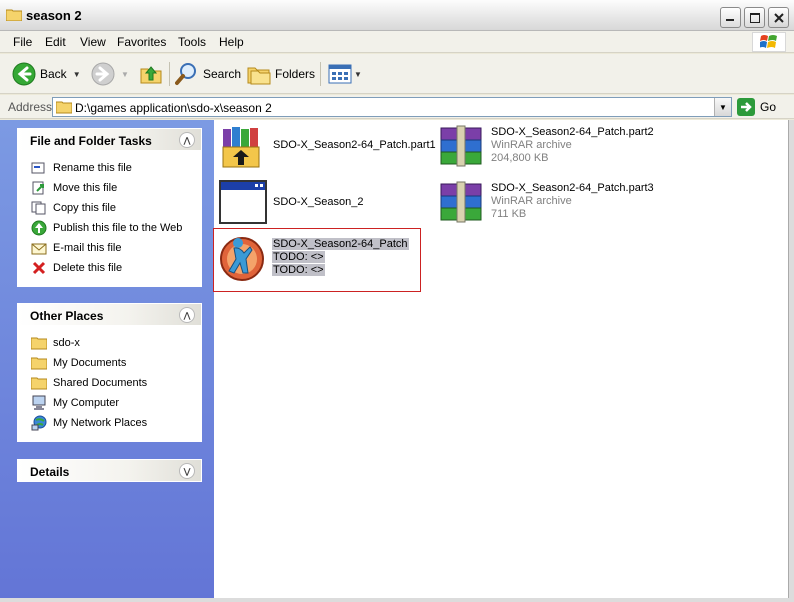 Image resolution: width=794 pixels, height=602 pixels. I want to click on place-my-computer: My Computer, so click(115, 403).